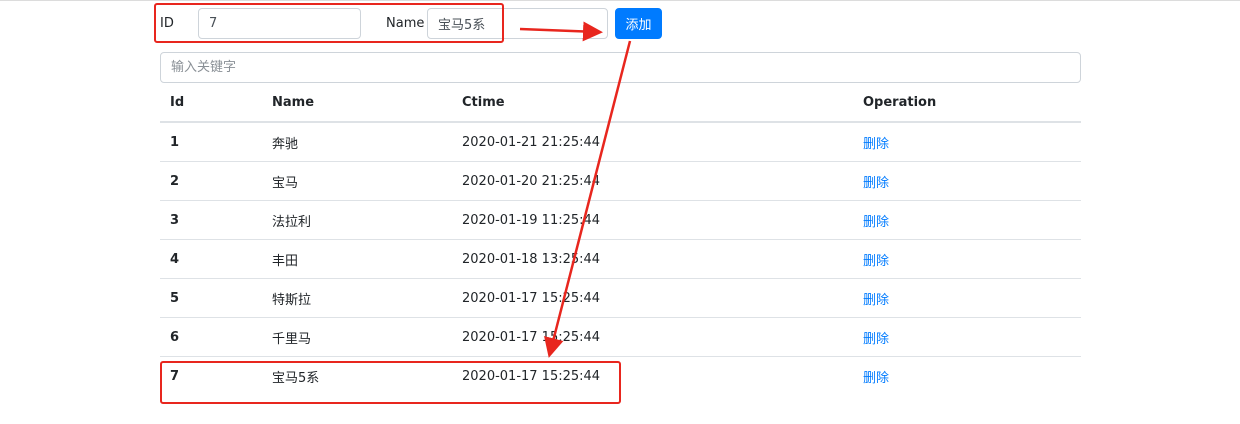  What do you see at coordinates (367, 220) in the screenshot?
I see `cell-name: 法拉利` at bounding box center [367, 220].